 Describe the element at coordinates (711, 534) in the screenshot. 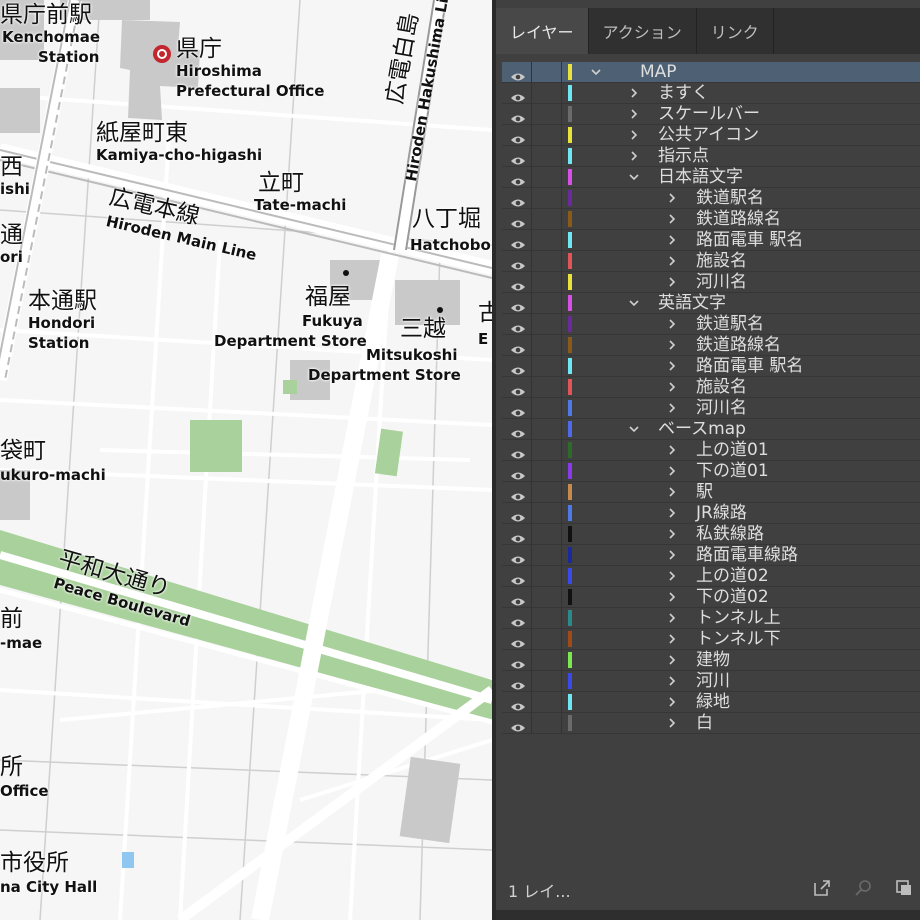

I see `layer-row: 私鉄線路` at that location.